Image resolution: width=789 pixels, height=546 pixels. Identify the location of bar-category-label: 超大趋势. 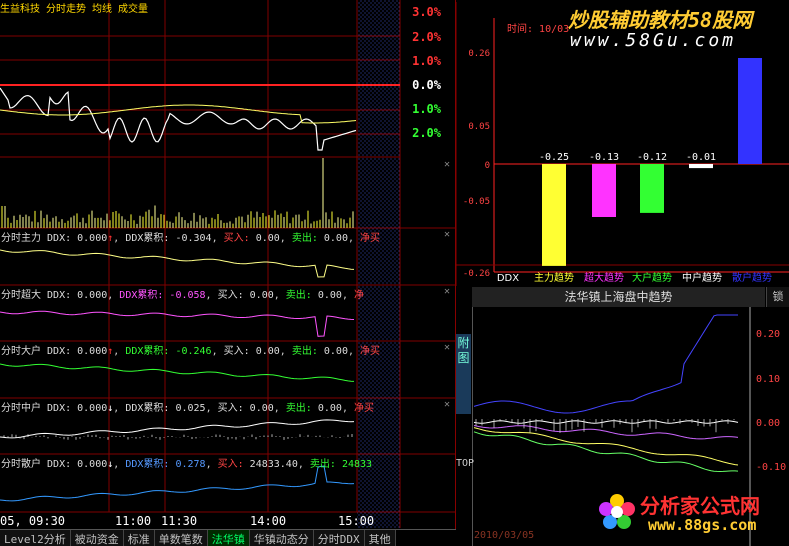
(604, 277).